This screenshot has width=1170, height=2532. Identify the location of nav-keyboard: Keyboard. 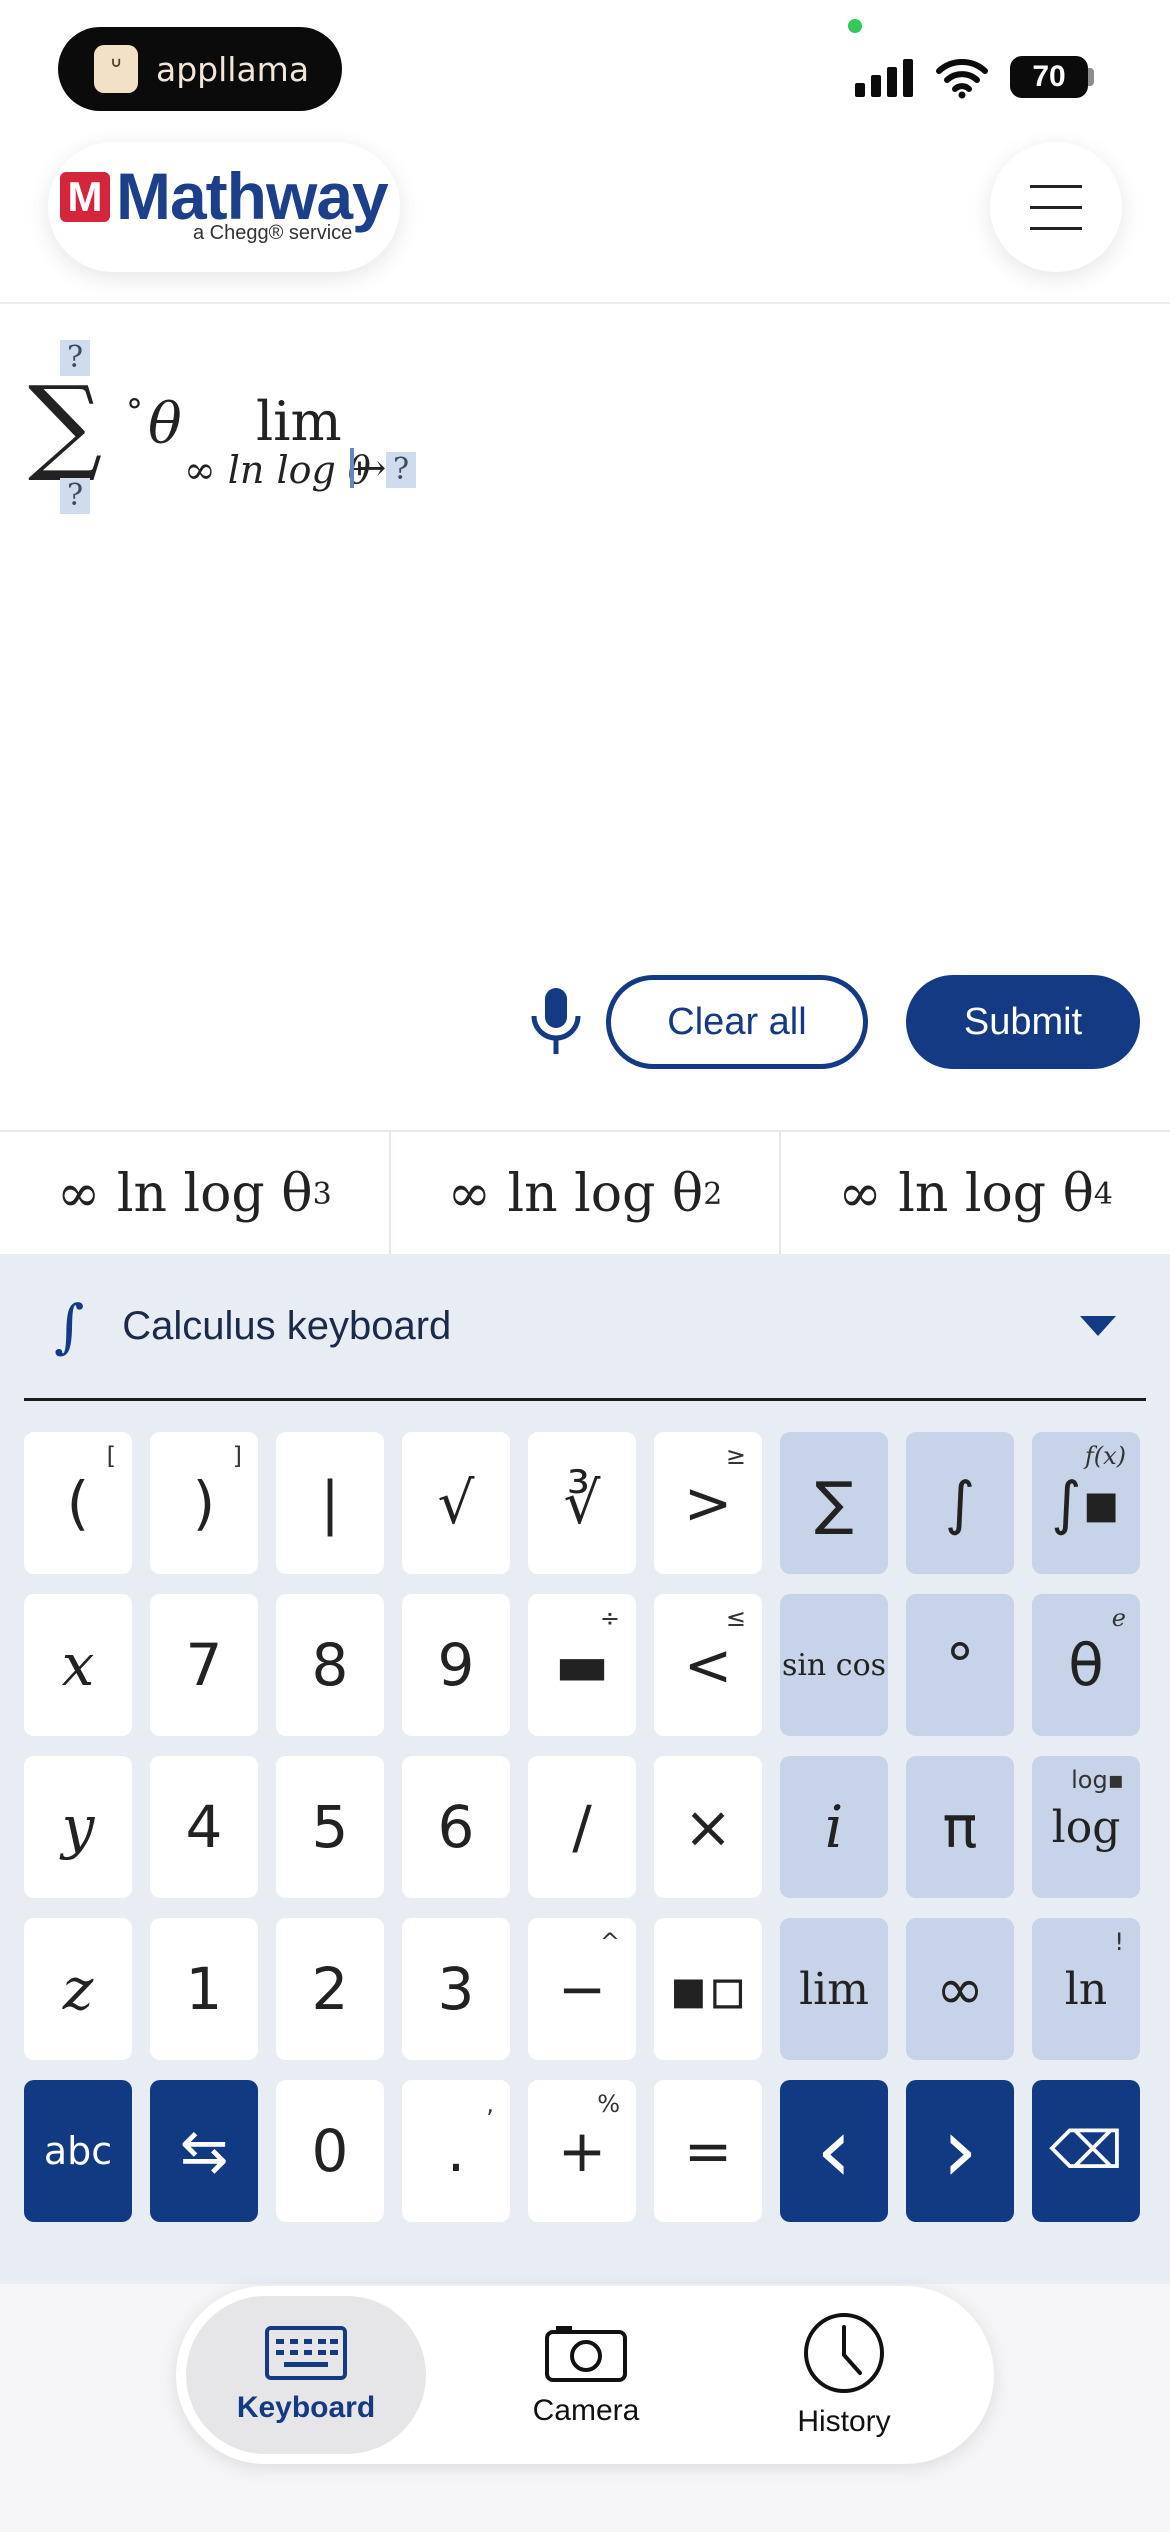
(306, 2375).